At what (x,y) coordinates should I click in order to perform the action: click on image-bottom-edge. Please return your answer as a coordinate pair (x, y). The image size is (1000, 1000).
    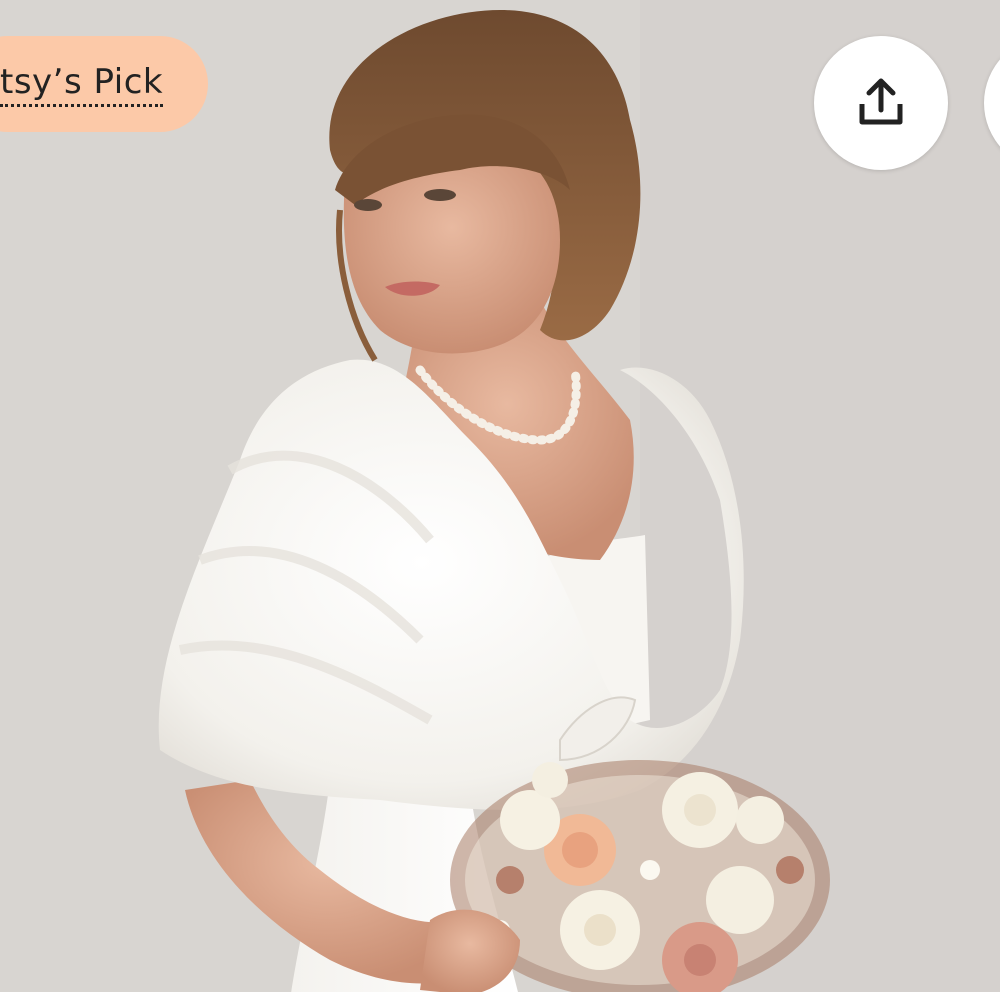
    Looking at the image, I should click on (500, 996).